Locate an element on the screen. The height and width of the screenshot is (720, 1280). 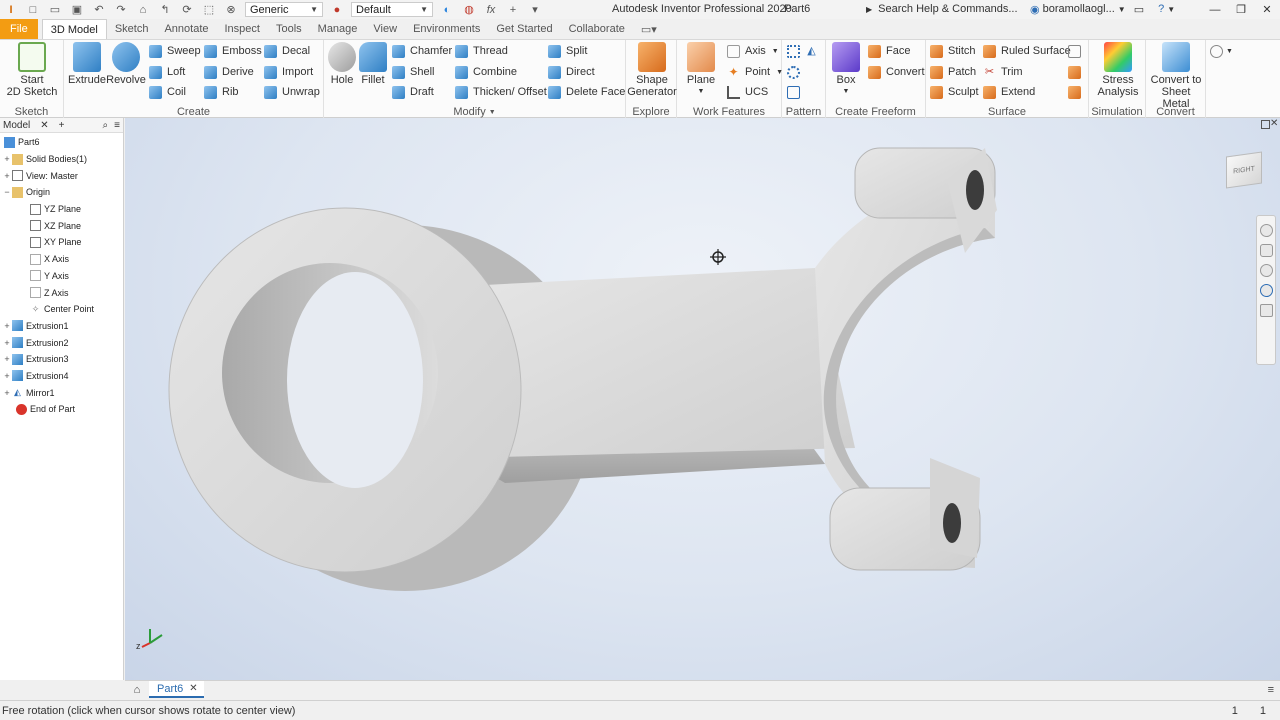
loft-button: Loft is located at coordinates (167, 72).